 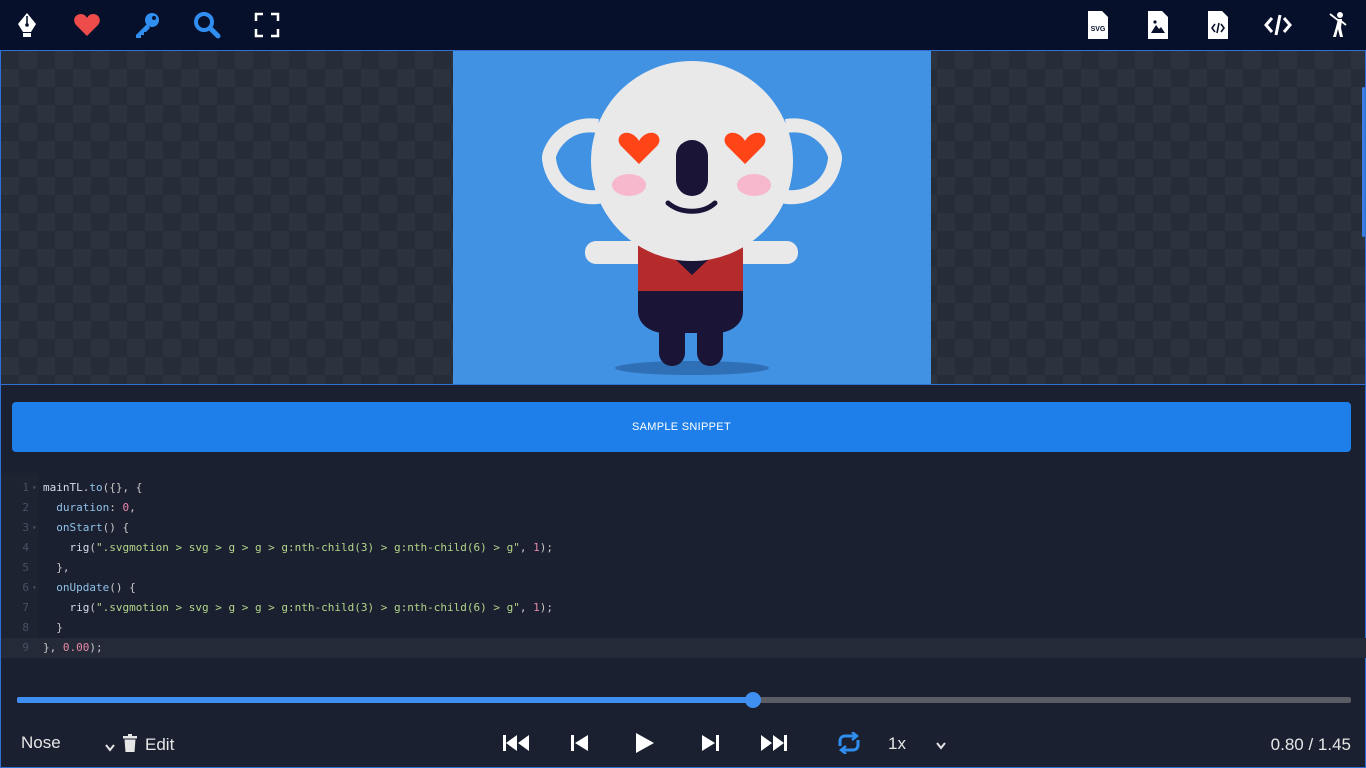 I want to click on code-line: 2 duration: 0,, so click(x=683, y=508).